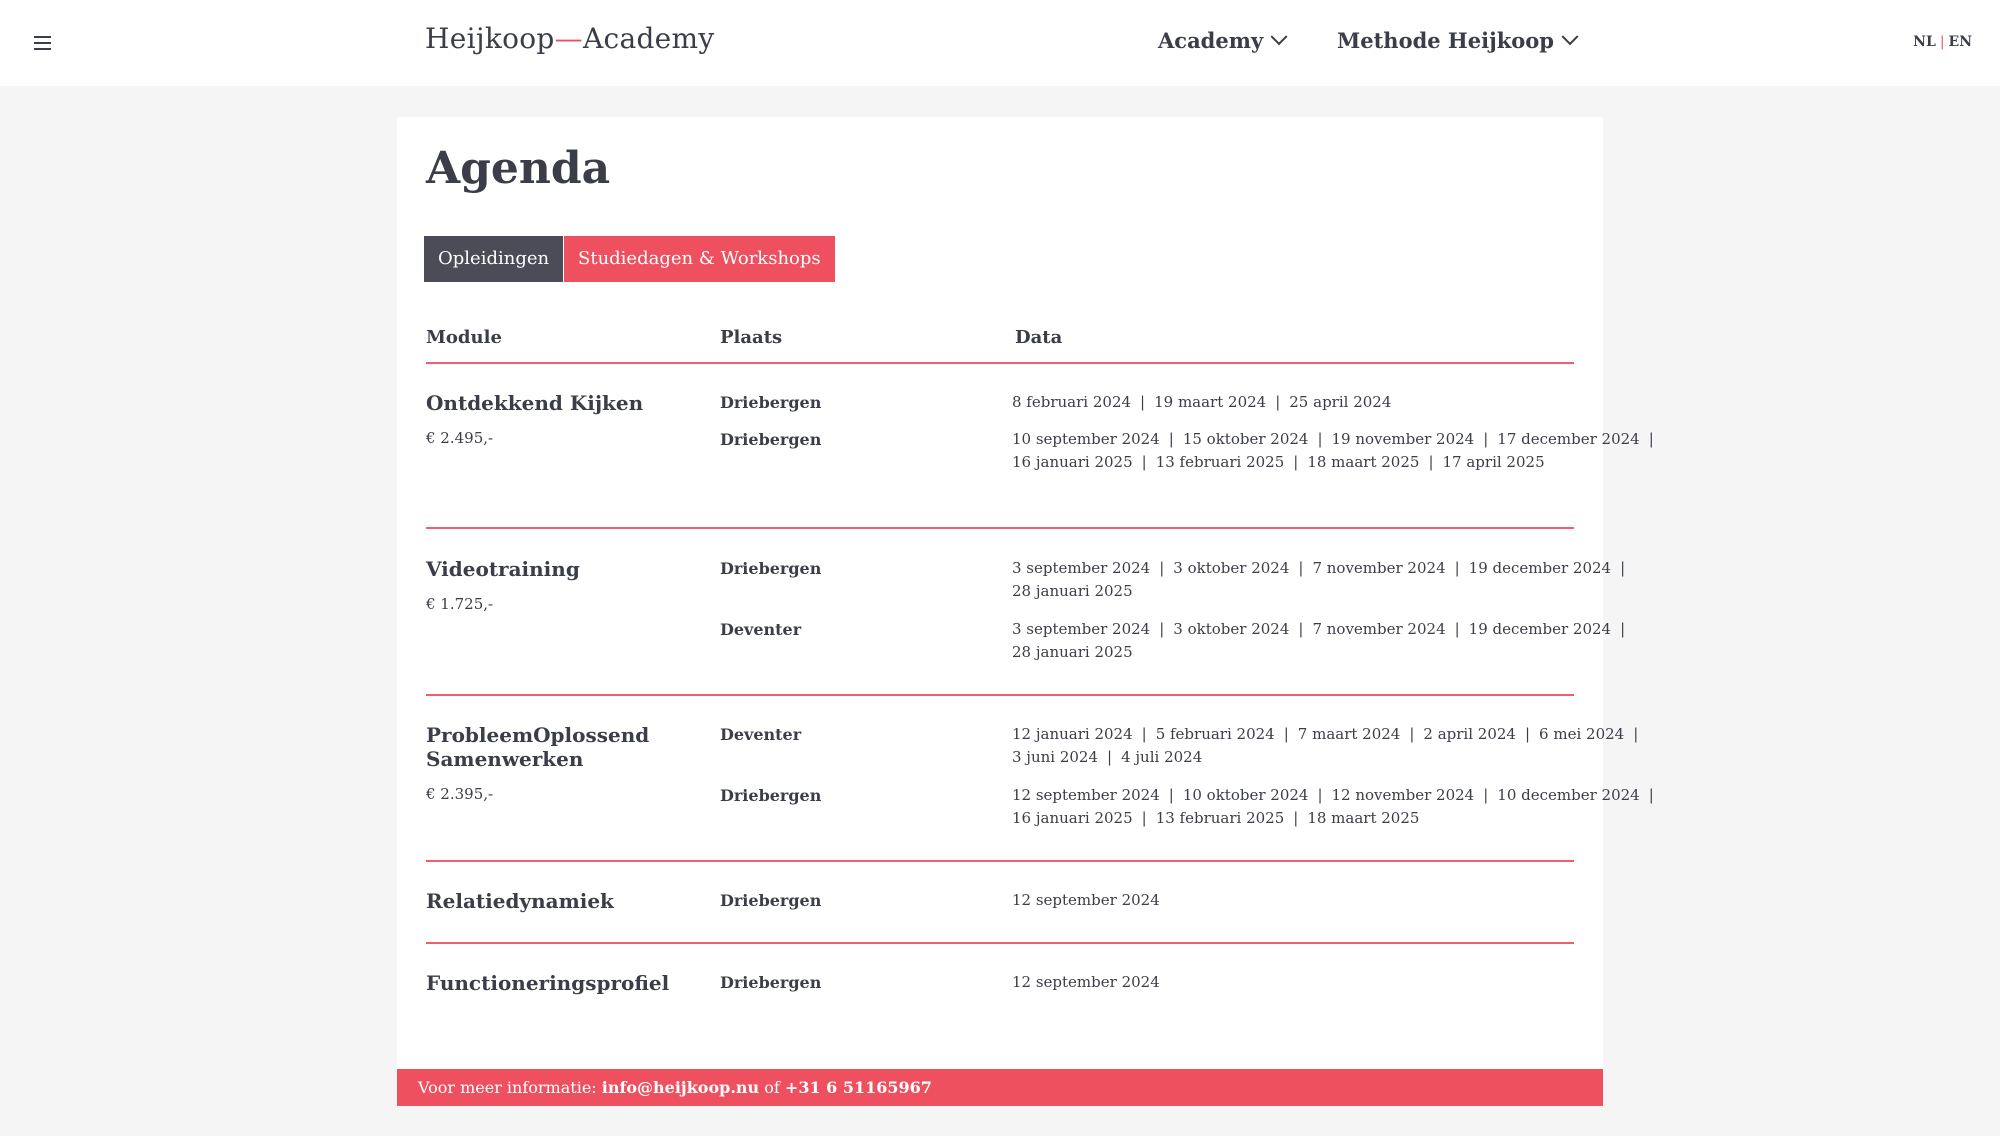 This screenshot has height=1136, width=2000. What do you see at coordinates (1568, 439) in the screenshot?
I see `date-item: 17 december 2024` at bounding box center [1568, 439].